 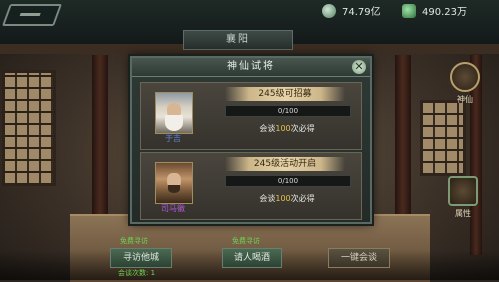 What do you see at coordinates (285, 164) in the screenshot?
I see `card-header: 245级活动开启` at bounding box center [285, 164].